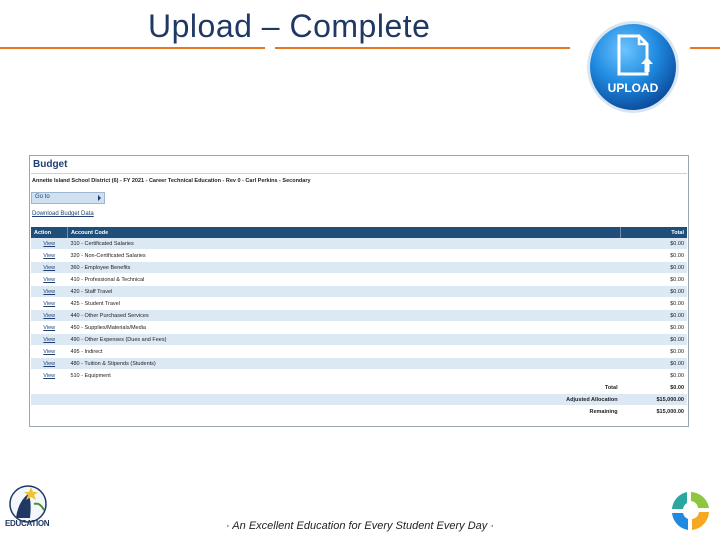 The width and height of the screenshot is (720, 540). What do you see at coordinates (344, 232) in the screenshot?
I see `column-header-account-code: Account Code` at bounding box center [344, 232].